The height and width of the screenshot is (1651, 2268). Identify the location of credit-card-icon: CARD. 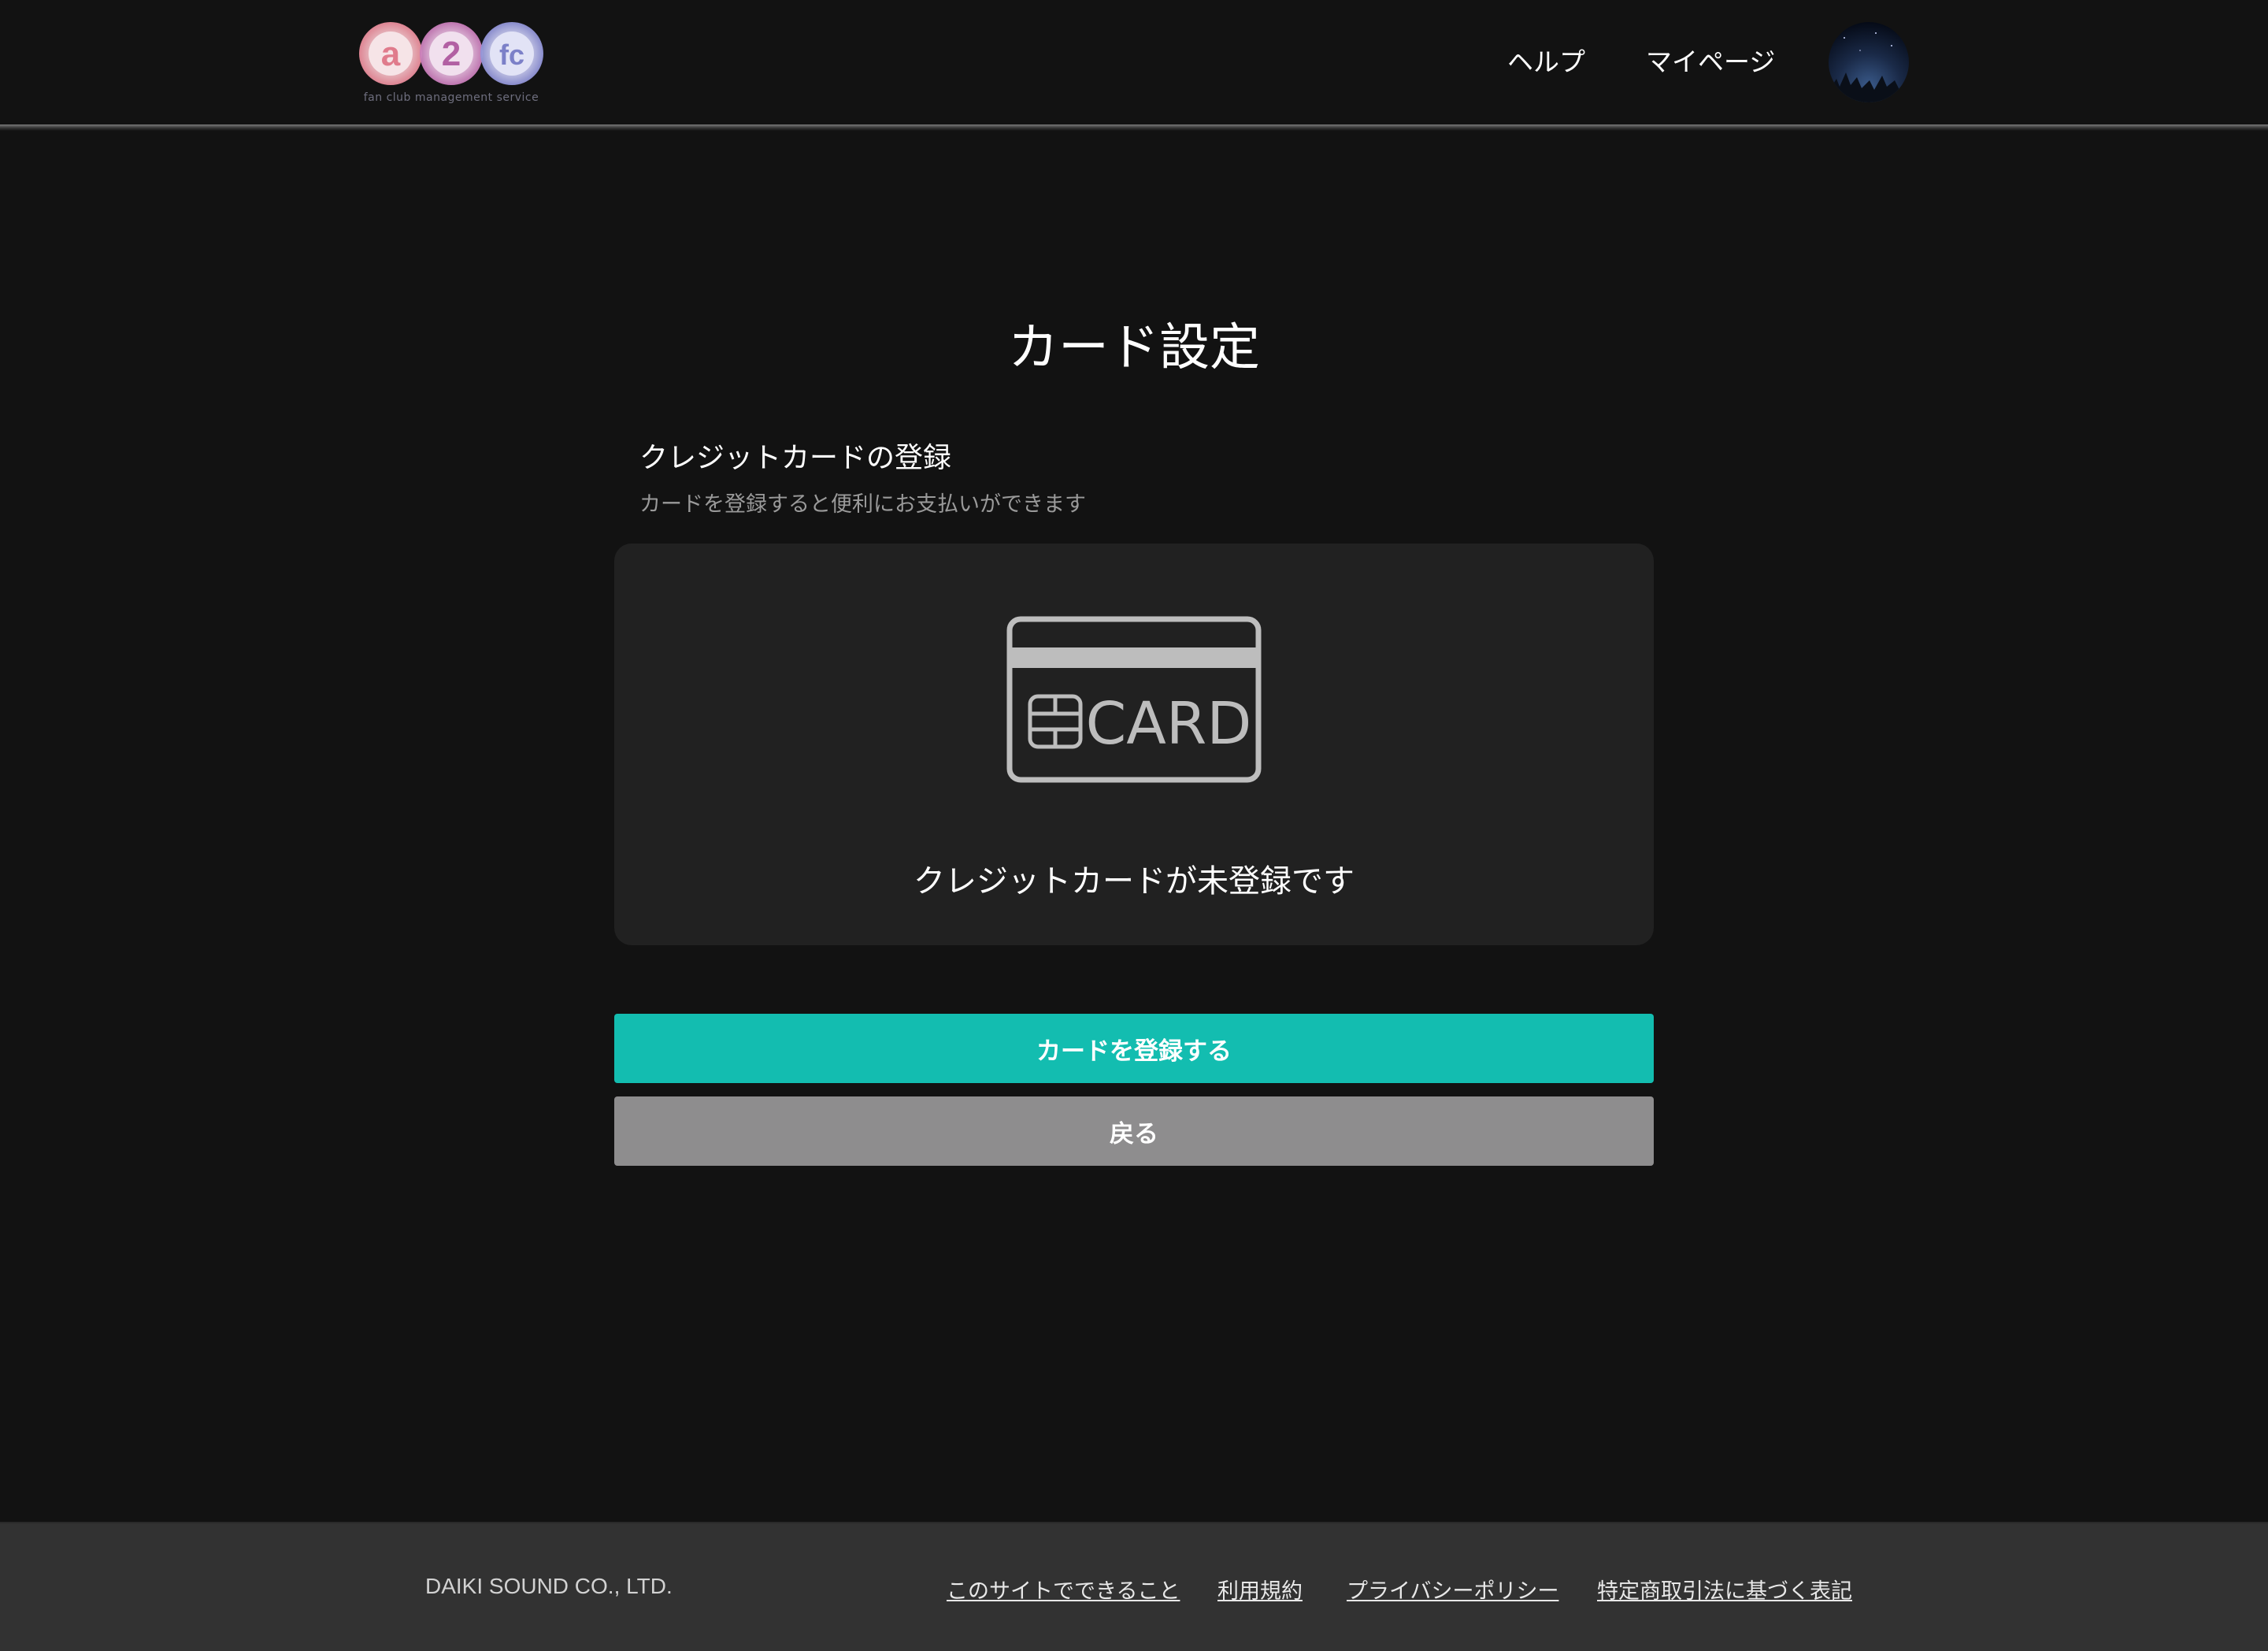
(1134, 699).